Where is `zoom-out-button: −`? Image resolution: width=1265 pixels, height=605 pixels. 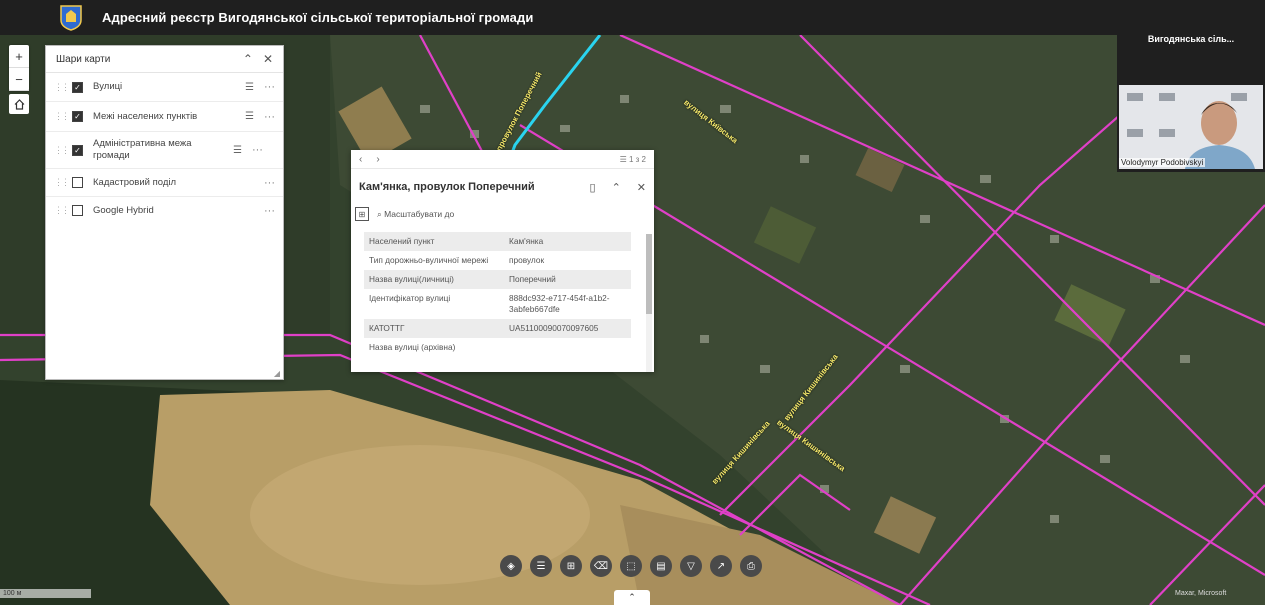
zoom-out-button: − is located at coordinates (19, 79).